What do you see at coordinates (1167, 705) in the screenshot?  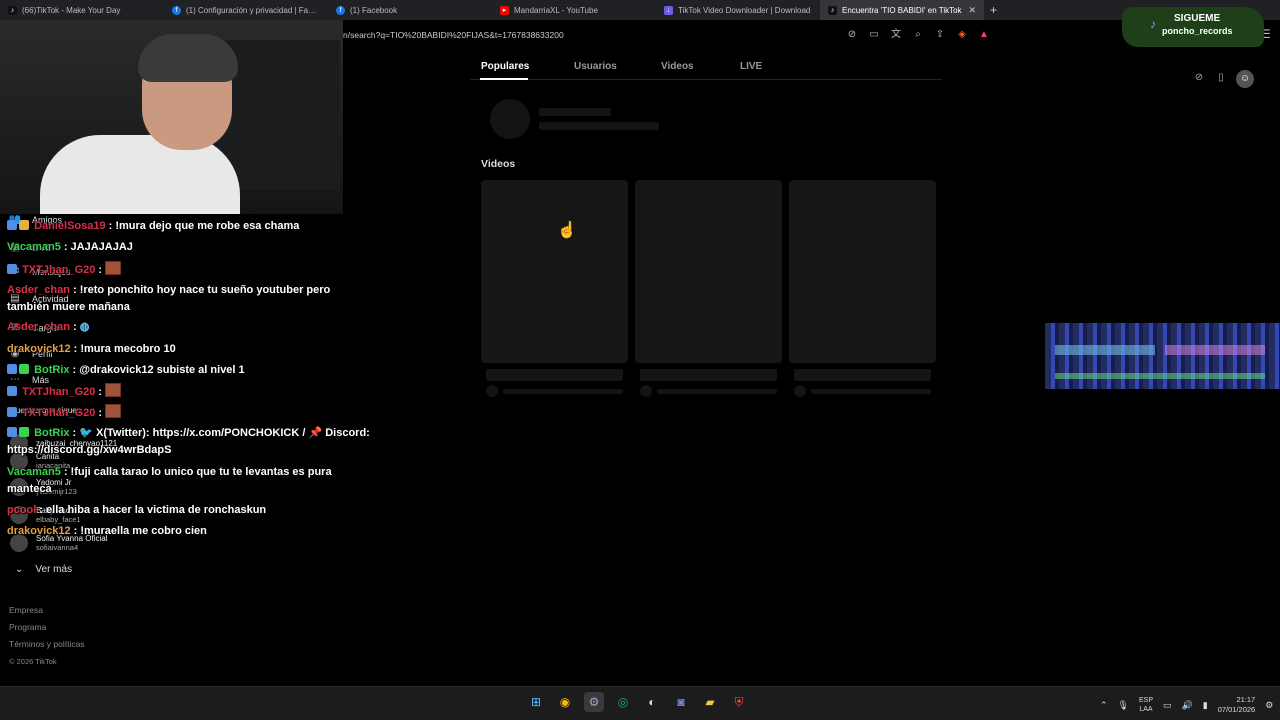 I see `network-icon: ▭` at bounding box center [1167, 705].